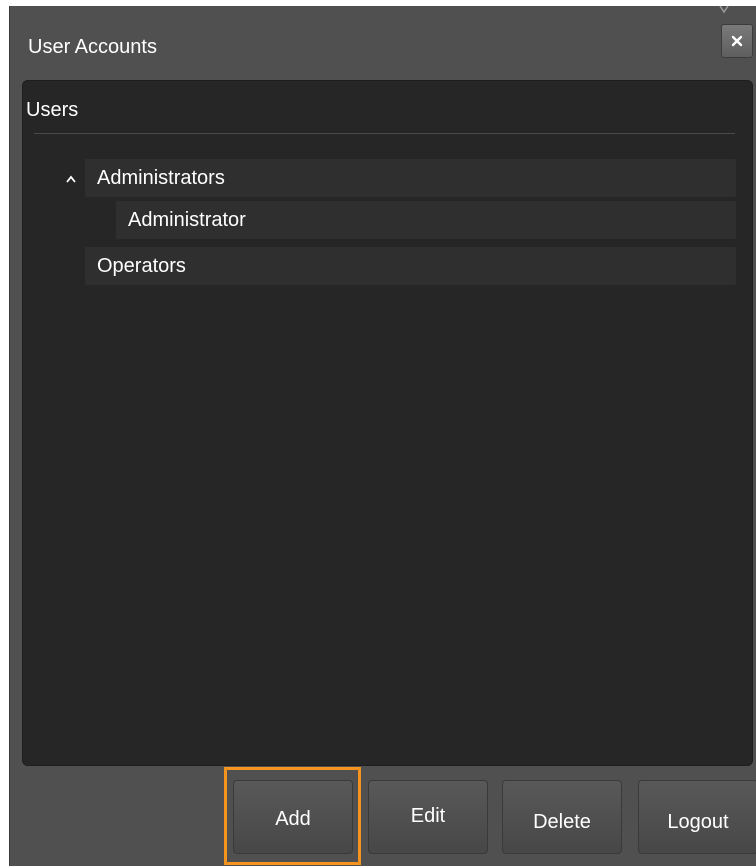 The width and height of the screenshot is (756, 866). I want to click on close-button, so click(737, 41).